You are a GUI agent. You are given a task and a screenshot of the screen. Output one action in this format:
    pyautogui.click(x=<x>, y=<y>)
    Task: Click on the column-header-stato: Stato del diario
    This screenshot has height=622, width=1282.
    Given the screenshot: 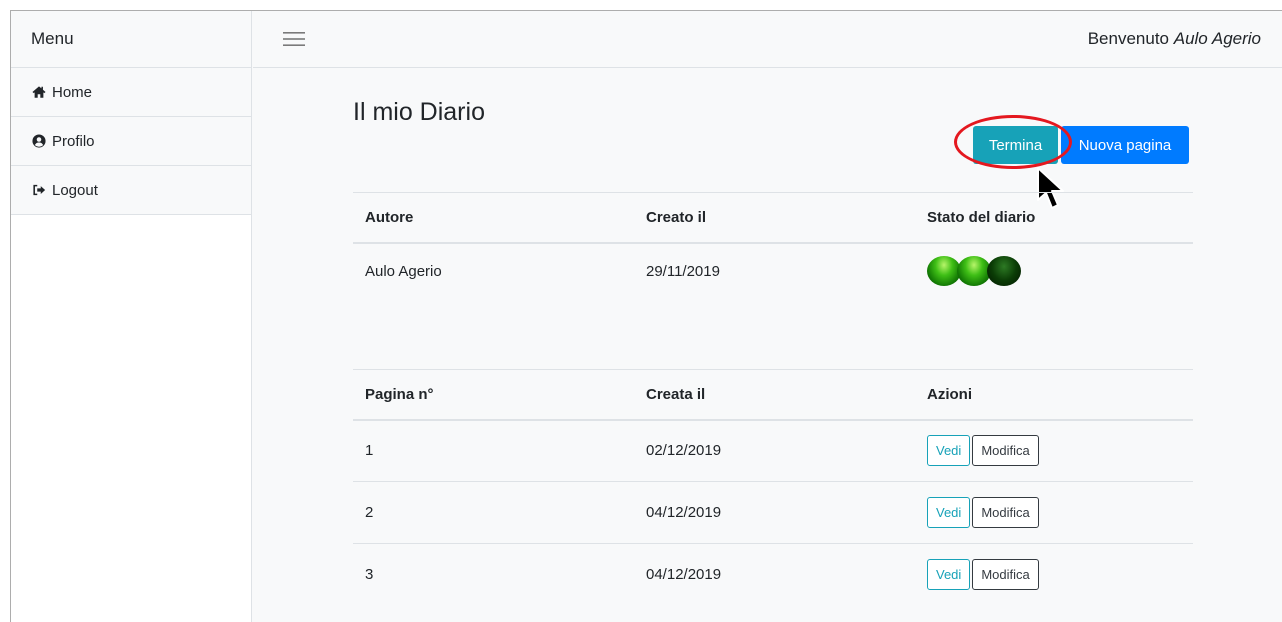 What is the action you would take?
    pyautogui.click(x=1054, y=218)
    